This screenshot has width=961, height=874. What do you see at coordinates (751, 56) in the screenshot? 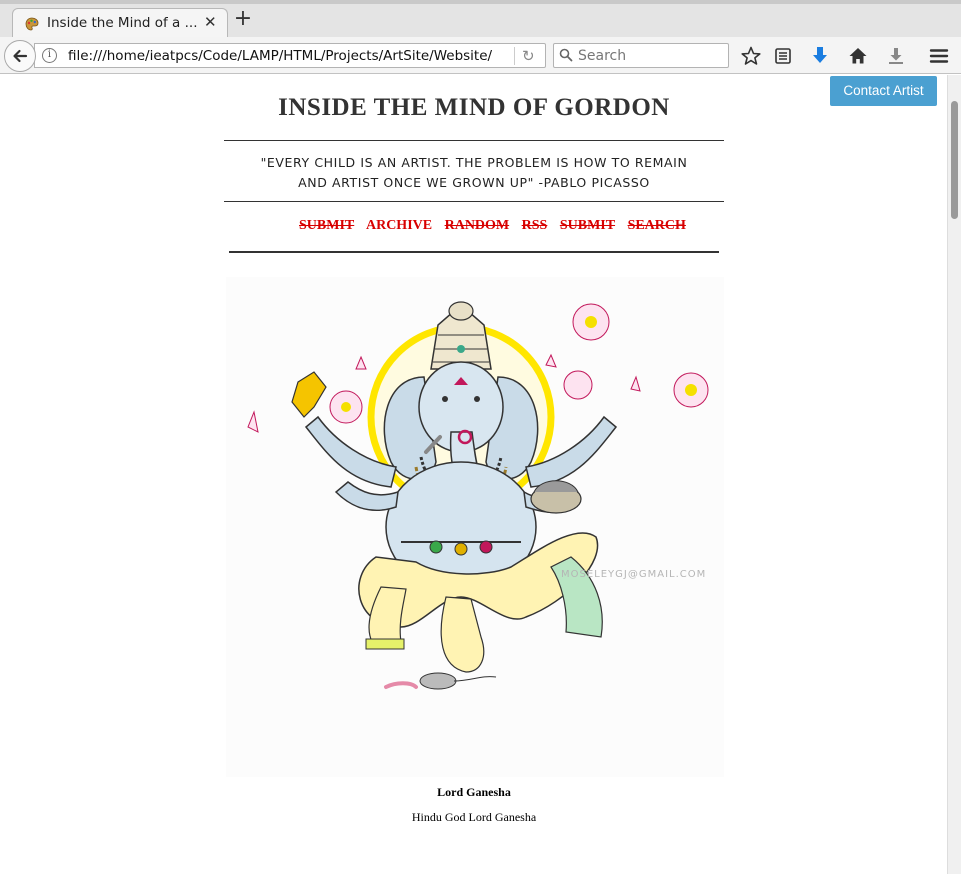
I see `star-icon` at bounding box center [751, 56].